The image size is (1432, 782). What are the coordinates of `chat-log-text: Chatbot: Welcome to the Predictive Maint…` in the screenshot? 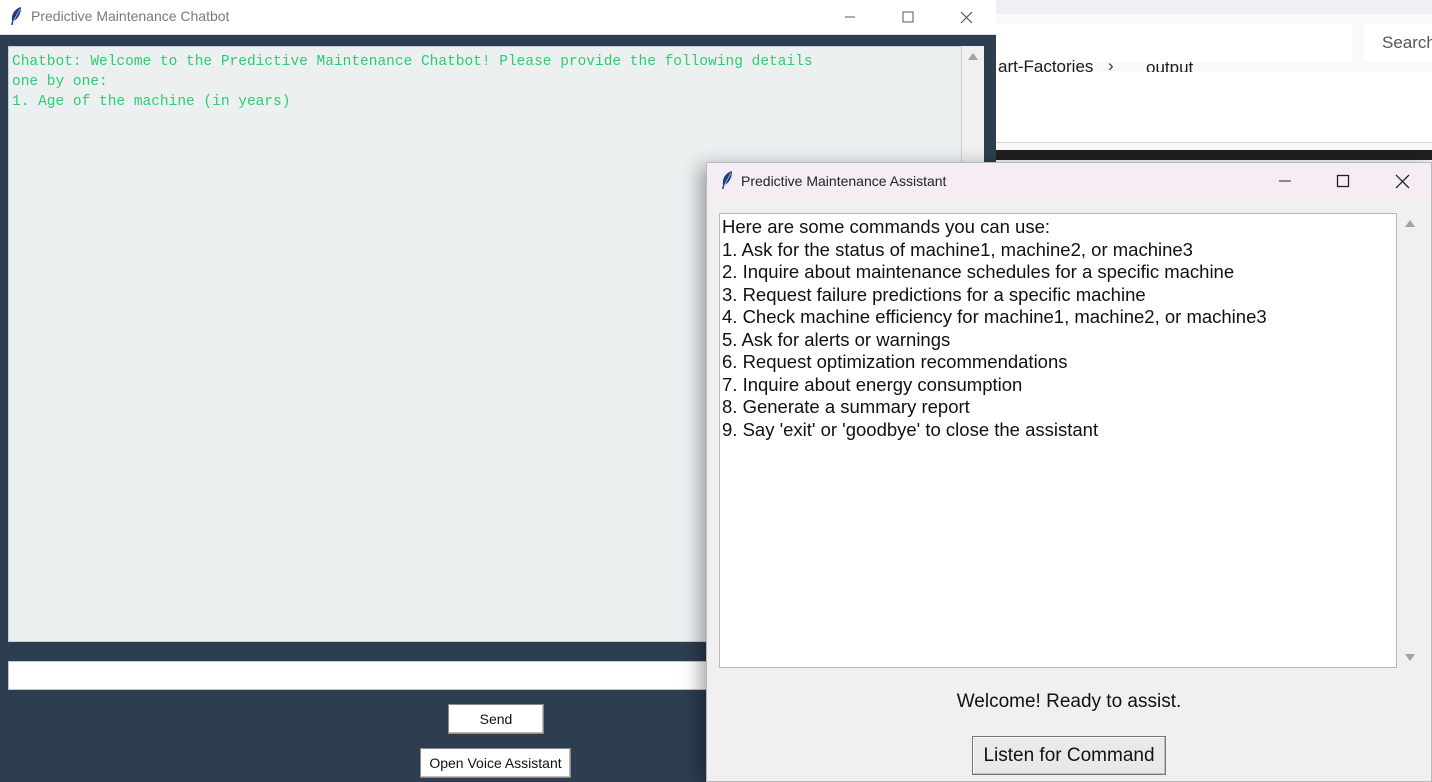 It's located at (412, 82).